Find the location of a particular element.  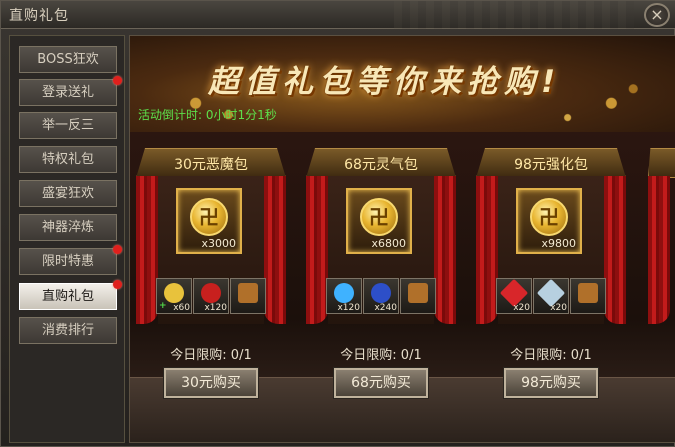

sidebar-item-direct-pack: 直购礼包 is located at coordinates (70, 295).